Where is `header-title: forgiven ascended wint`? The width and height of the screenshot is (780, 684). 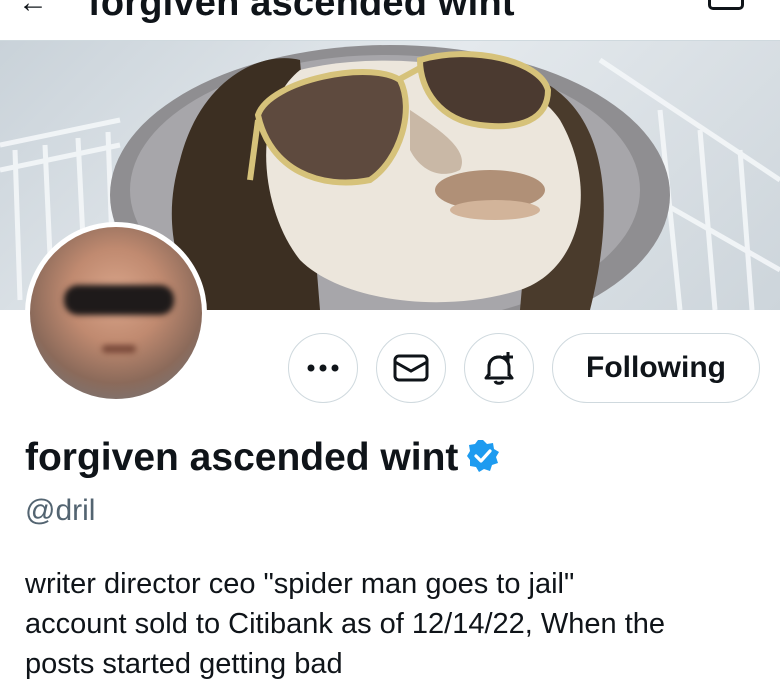
header-title: forgiven ascended wint is located at coordinates (301, 12).